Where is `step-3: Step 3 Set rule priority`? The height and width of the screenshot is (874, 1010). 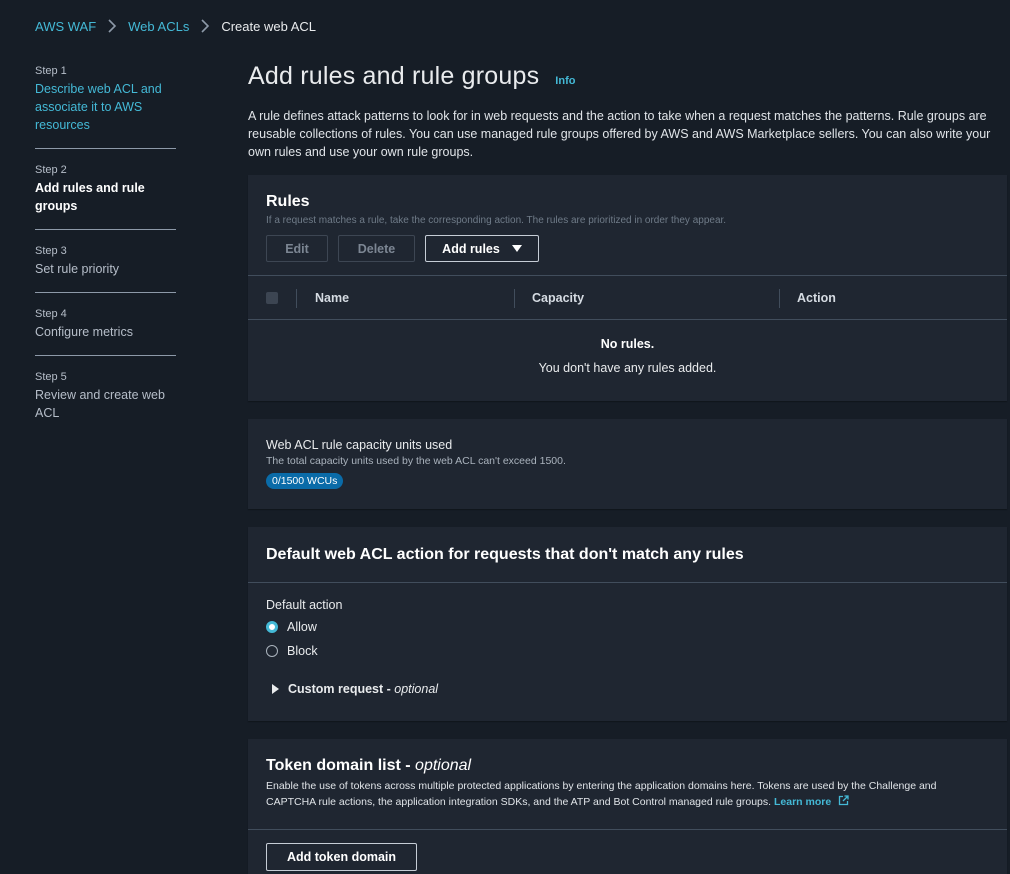
step-3: Step 3 Set rule priority is located at coordinates (105, 268).